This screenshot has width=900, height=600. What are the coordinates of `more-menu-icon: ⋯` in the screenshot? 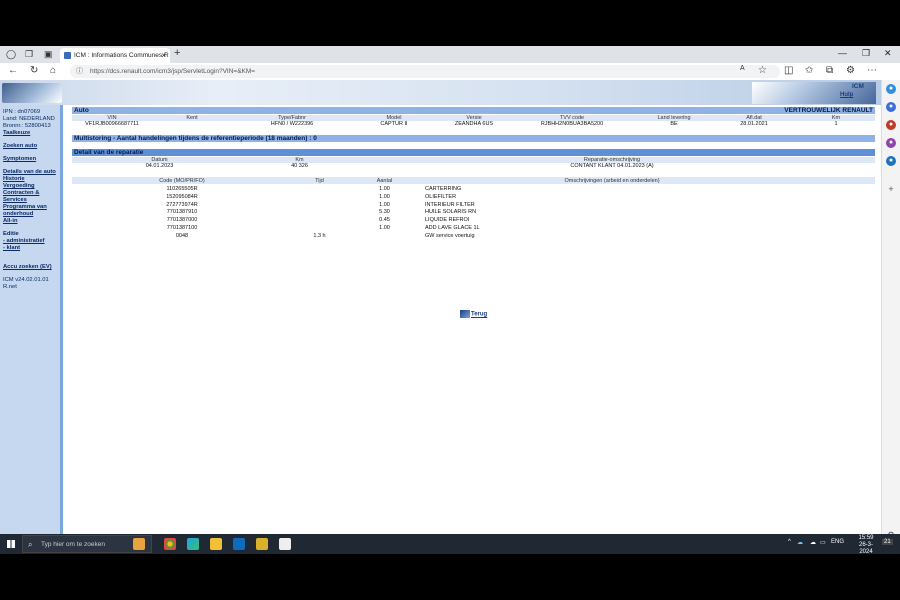 It's located at (872, 70).